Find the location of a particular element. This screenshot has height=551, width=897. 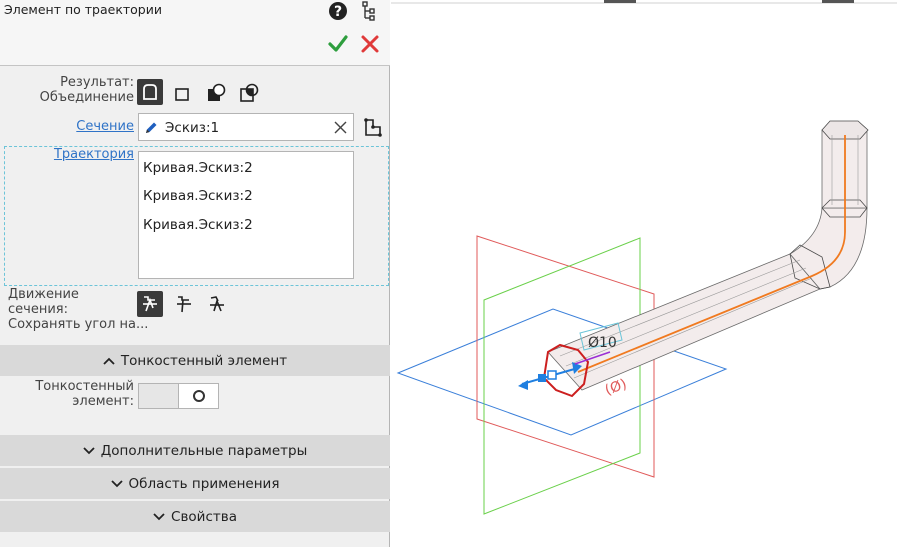

section-label: Сечение is located at coordinates (67, 126).